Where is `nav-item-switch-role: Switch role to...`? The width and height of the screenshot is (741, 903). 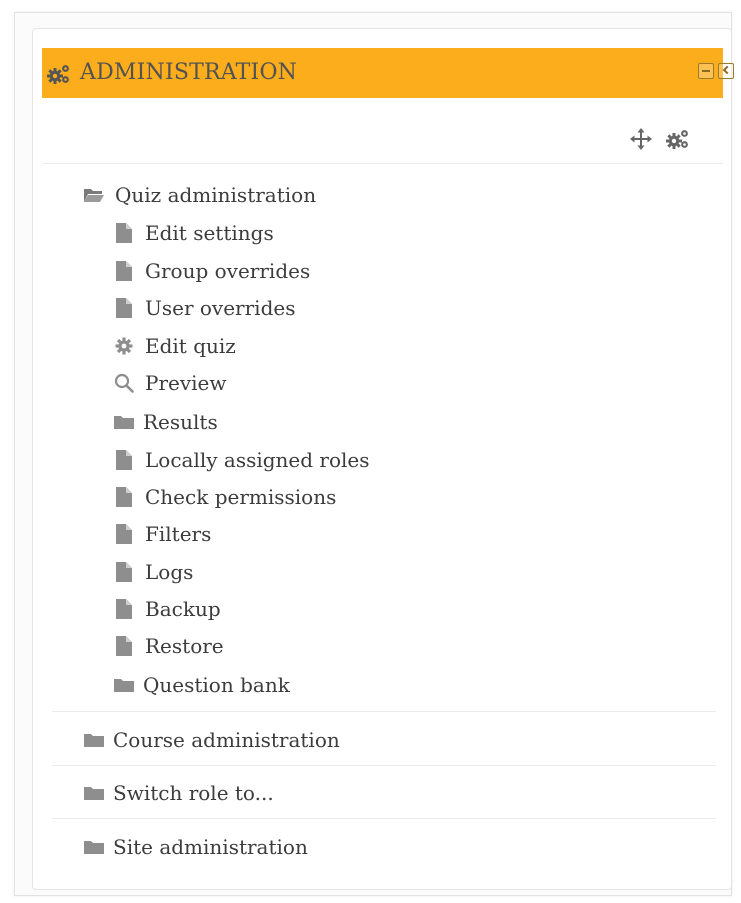 nav-item-switch-role: Switch role to... is located at coordinates (178, 793).